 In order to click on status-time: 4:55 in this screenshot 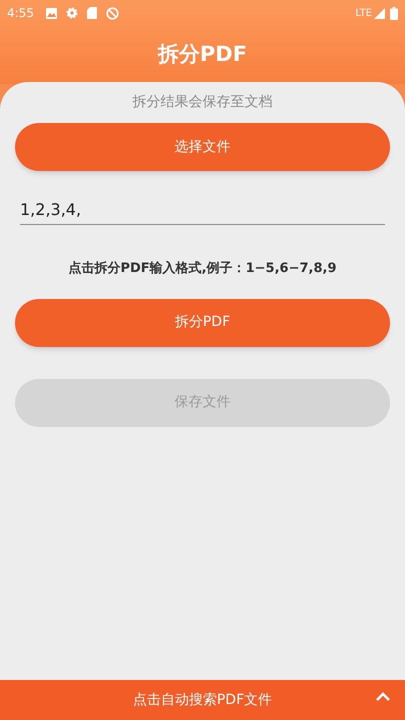, I will do `click(20, 13)`.